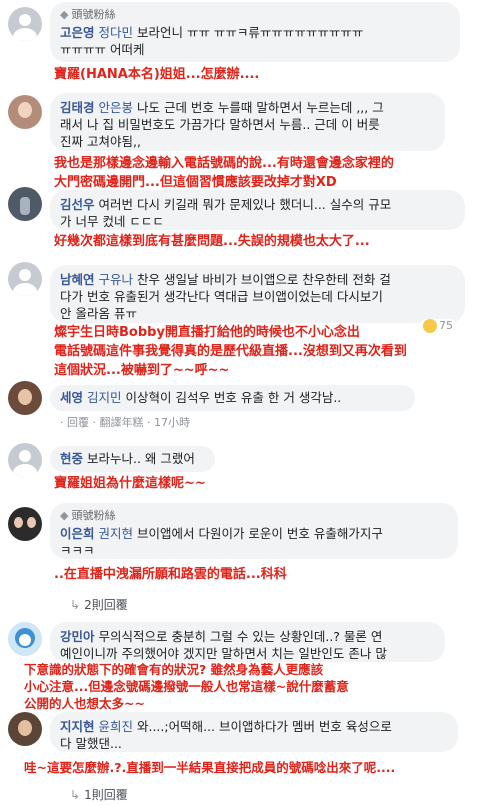  What do you see at coordinates (207, 332) in the screenshot?
I see `translation-line: 燦宇生日時Bobby開直播打給他的時候也不小心念出` at bounding box center [207, 332].